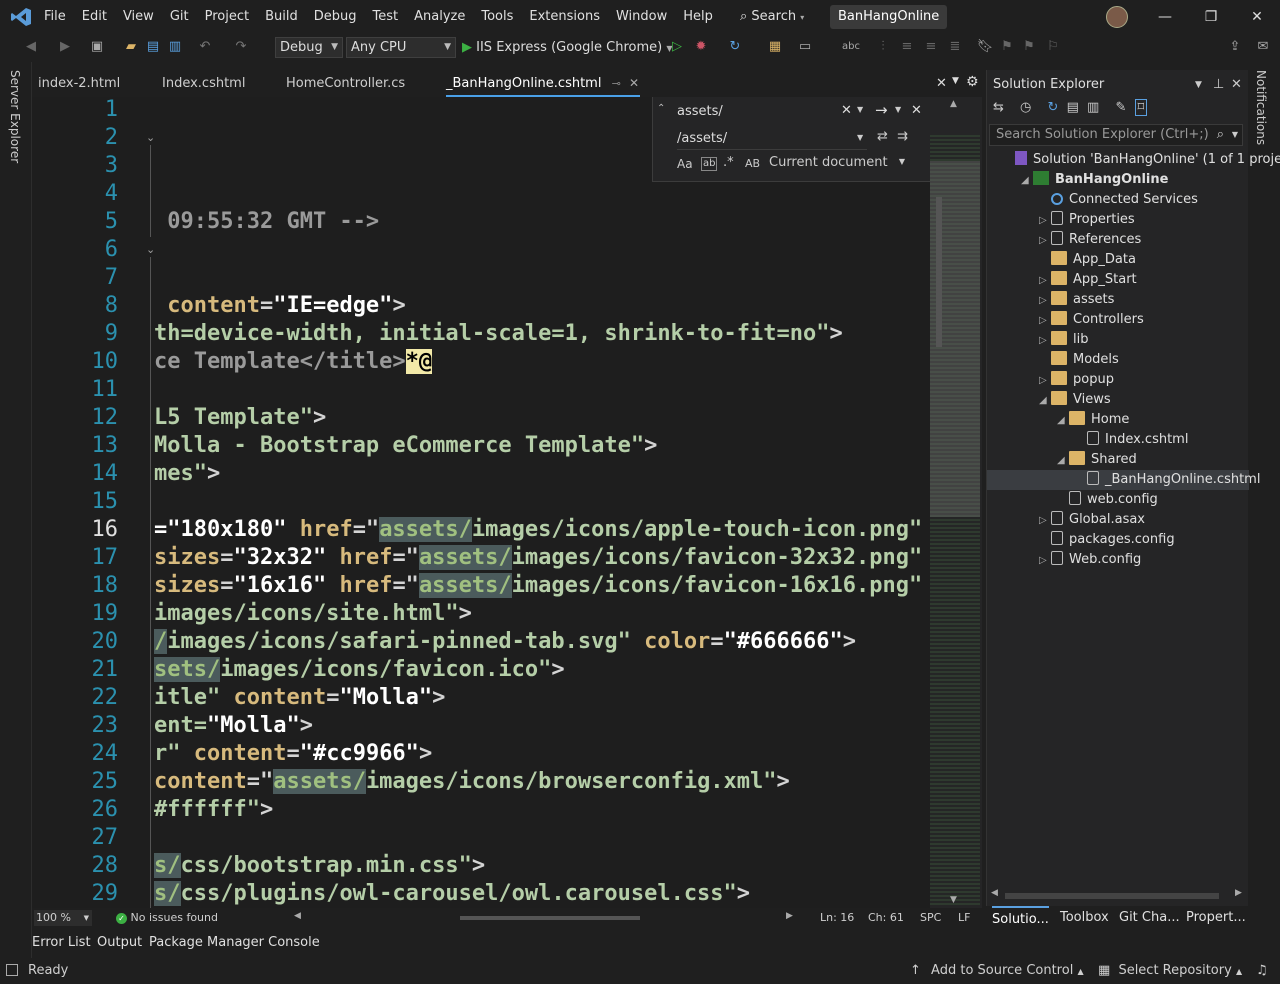 This screenshot has height=984, width=1280. I want to click on tree-item: ◢ BanHangOnline, so click(1118, 180).